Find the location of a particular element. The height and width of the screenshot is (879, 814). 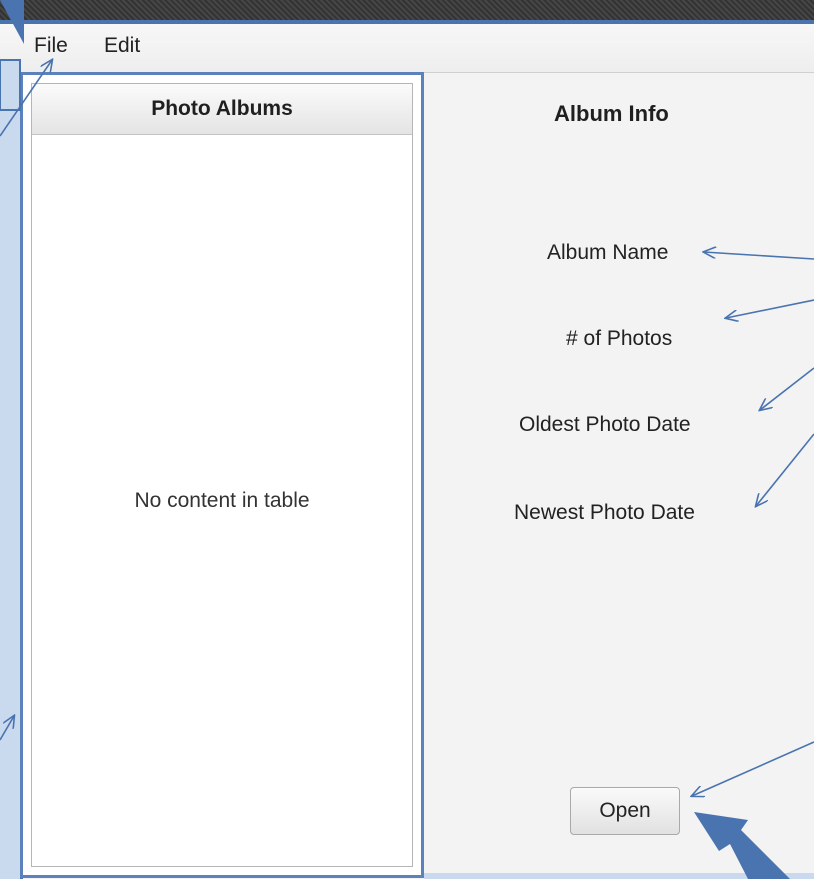

window-title-strip is located at coordinates (407, 12).